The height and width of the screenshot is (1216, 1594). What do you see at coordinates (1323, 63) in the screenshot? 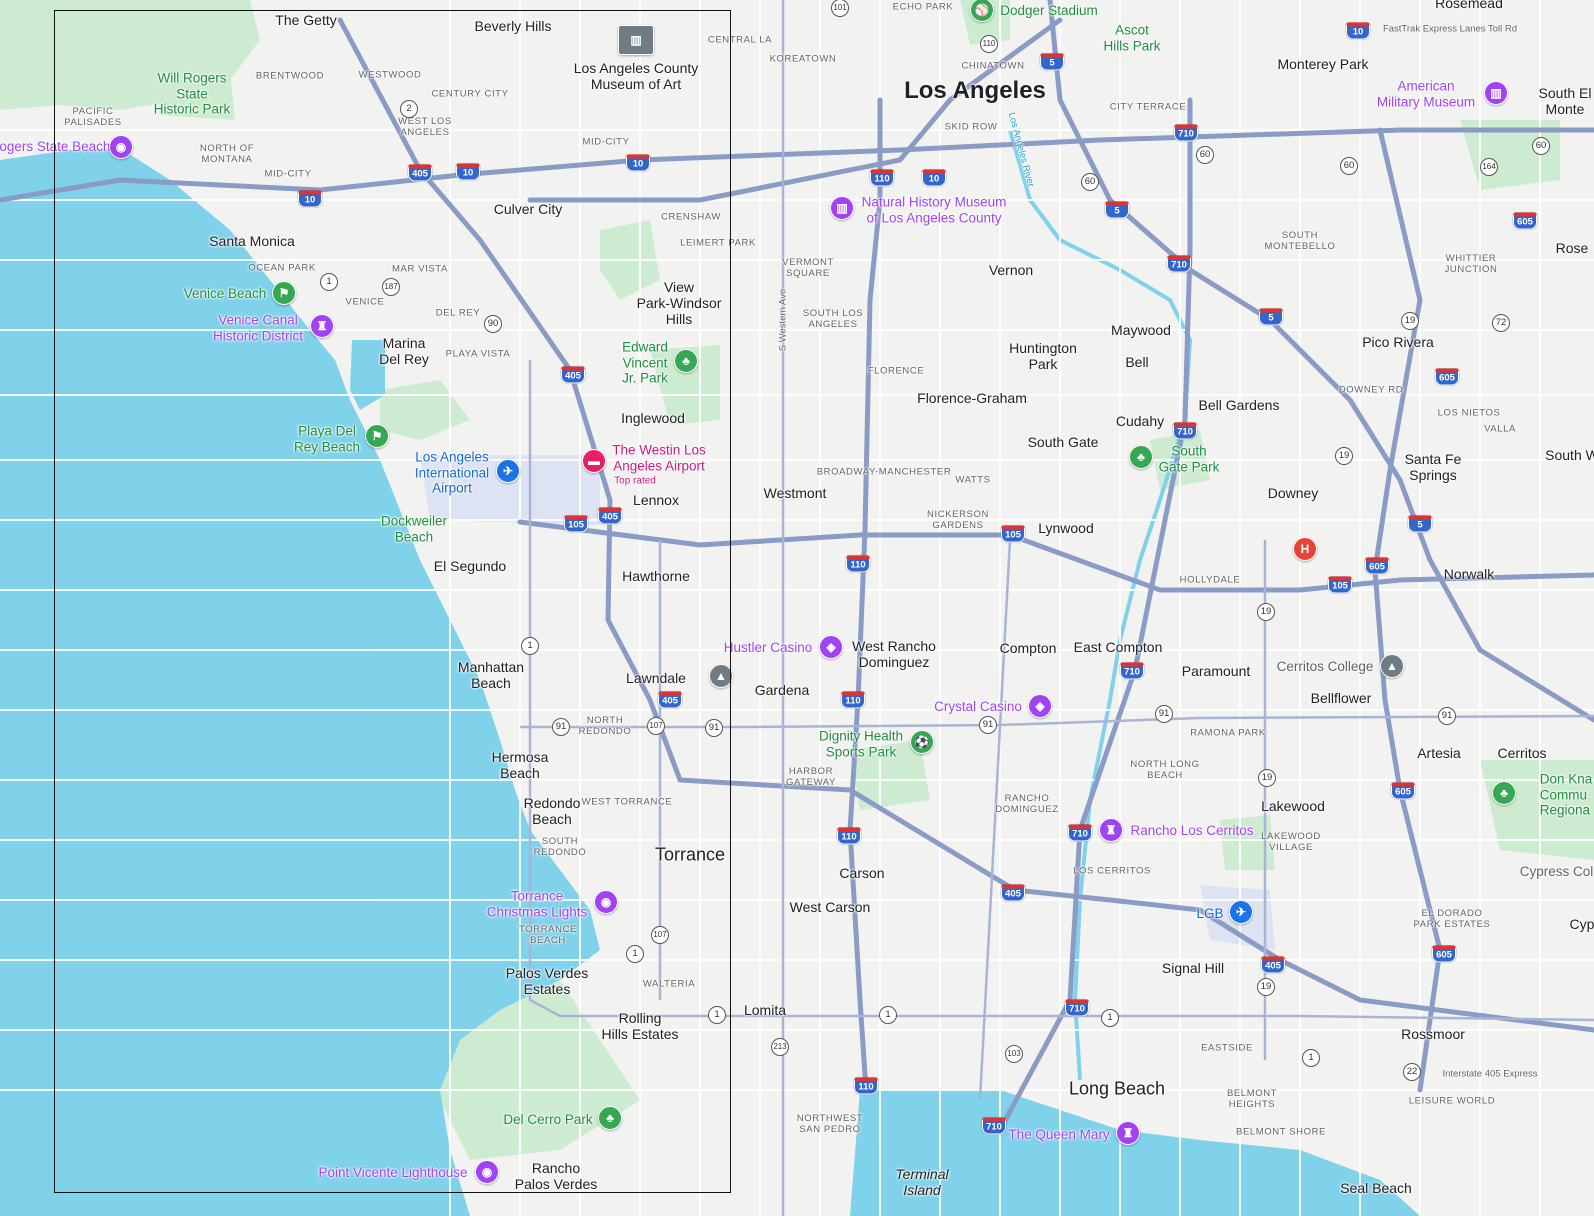
I see `label-monterey-park: Monterey Park` at bounding box center [1323, 63].